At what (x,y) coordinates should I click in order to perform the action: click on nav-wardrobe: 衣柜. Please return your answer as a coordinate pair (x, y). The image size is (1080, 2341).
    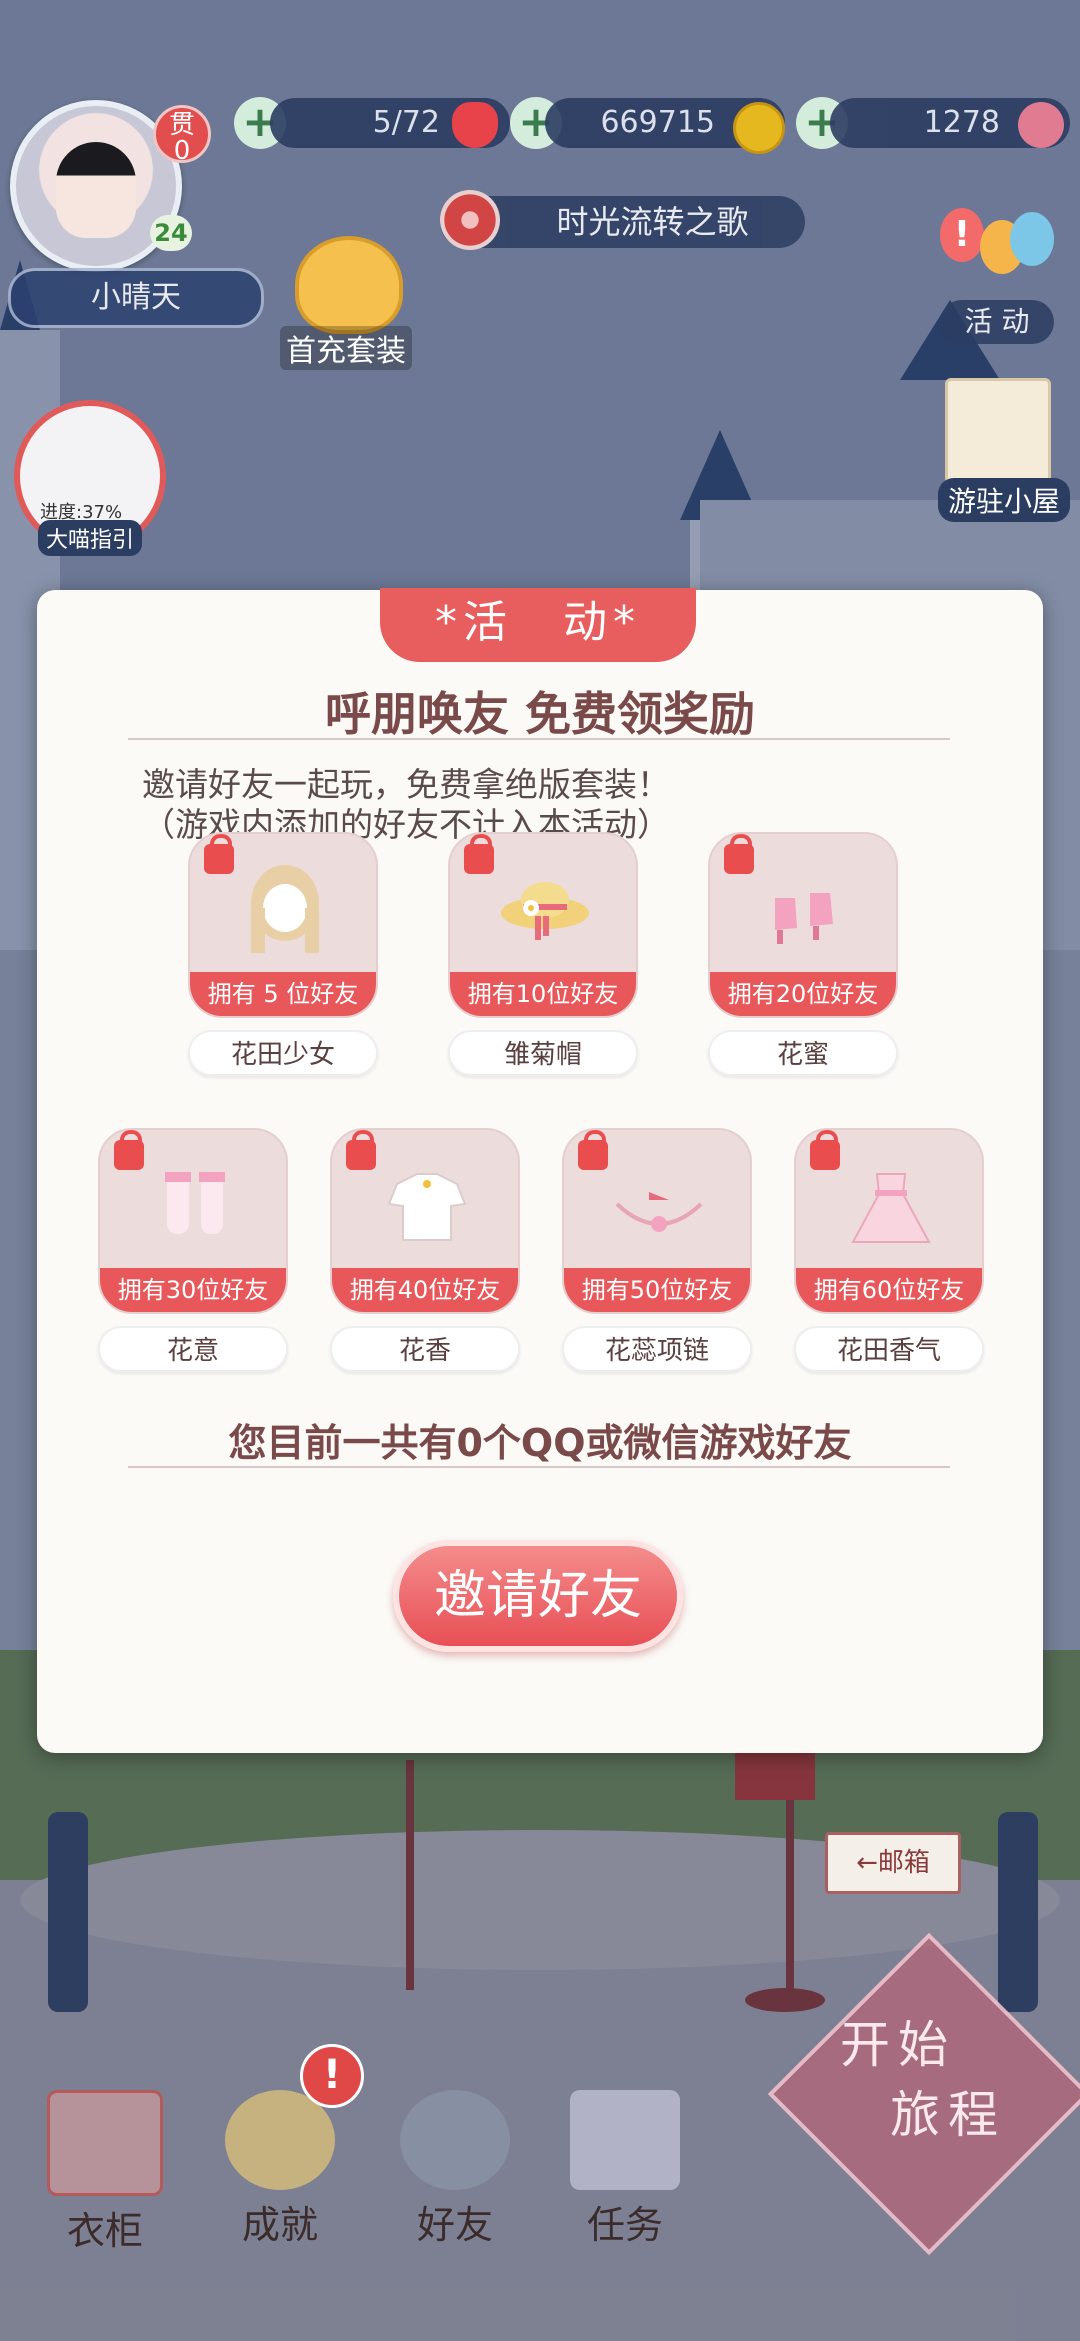
    Looking at the image, I should click on (105, 2172).